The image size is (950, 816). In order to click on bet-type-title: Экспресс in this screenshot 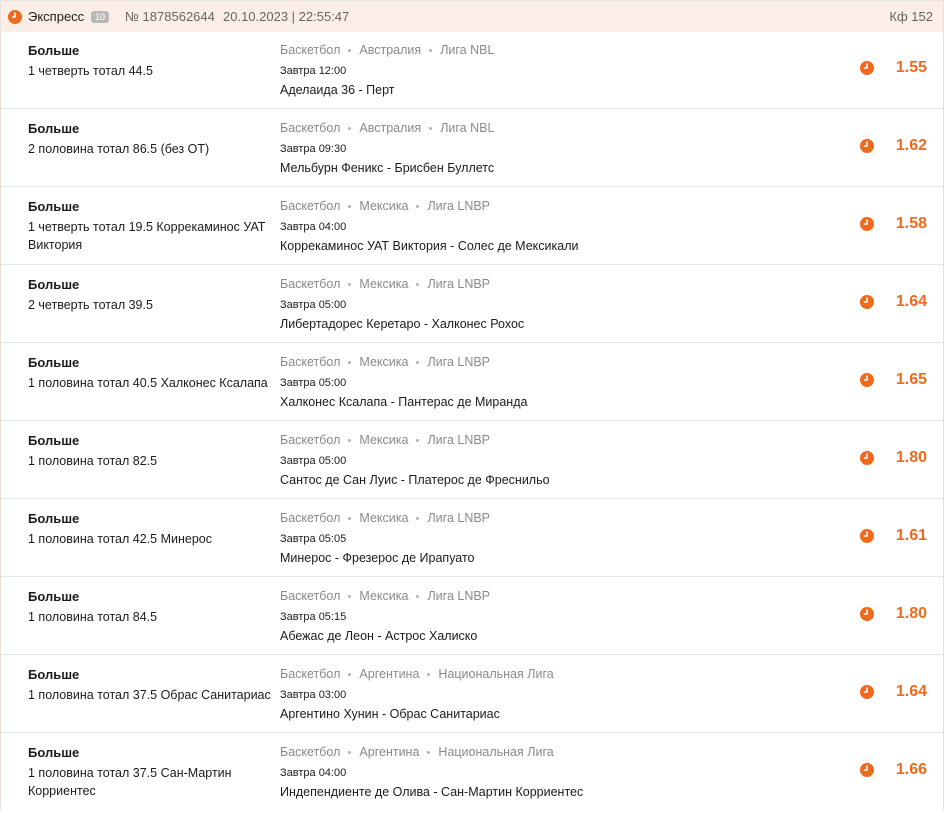, I will do `click(56, 16)`.